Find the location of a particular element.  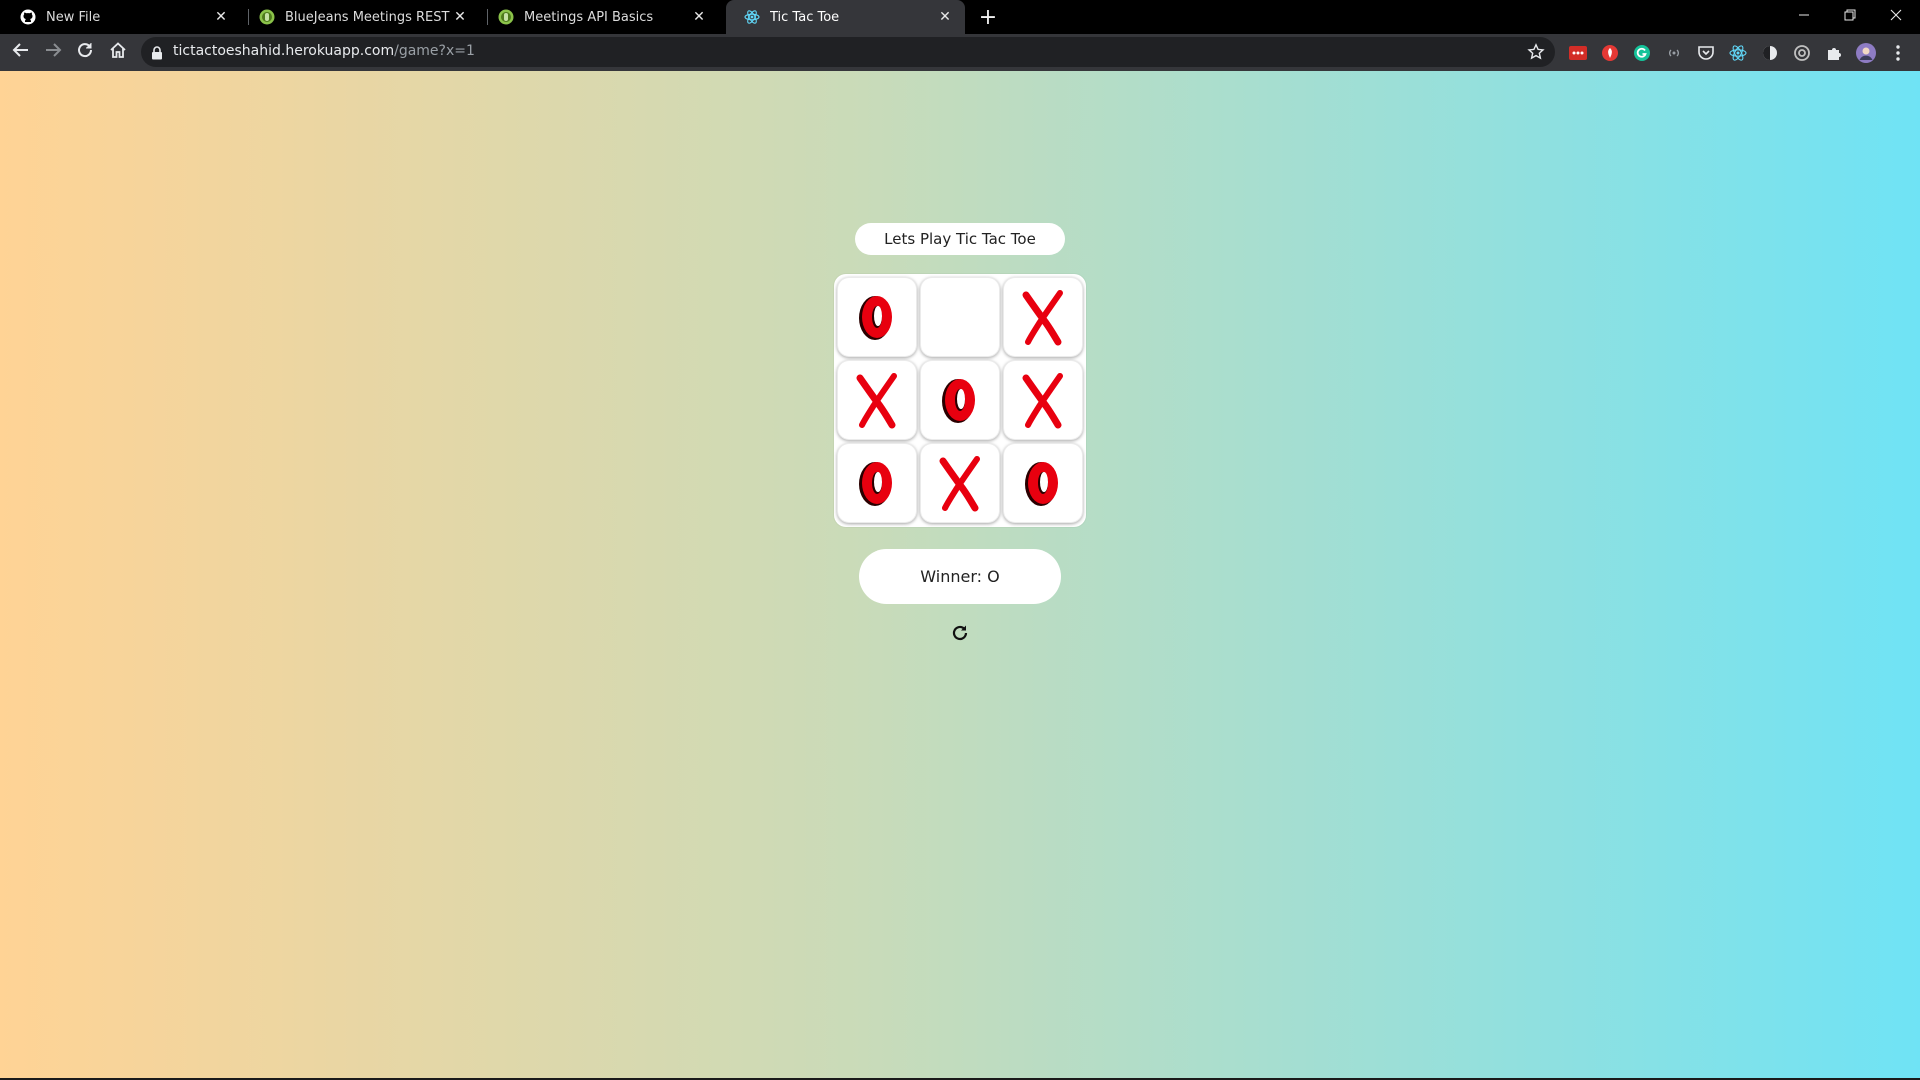

tab-new-file: New File ✕ is located at coordinates (121, 17).